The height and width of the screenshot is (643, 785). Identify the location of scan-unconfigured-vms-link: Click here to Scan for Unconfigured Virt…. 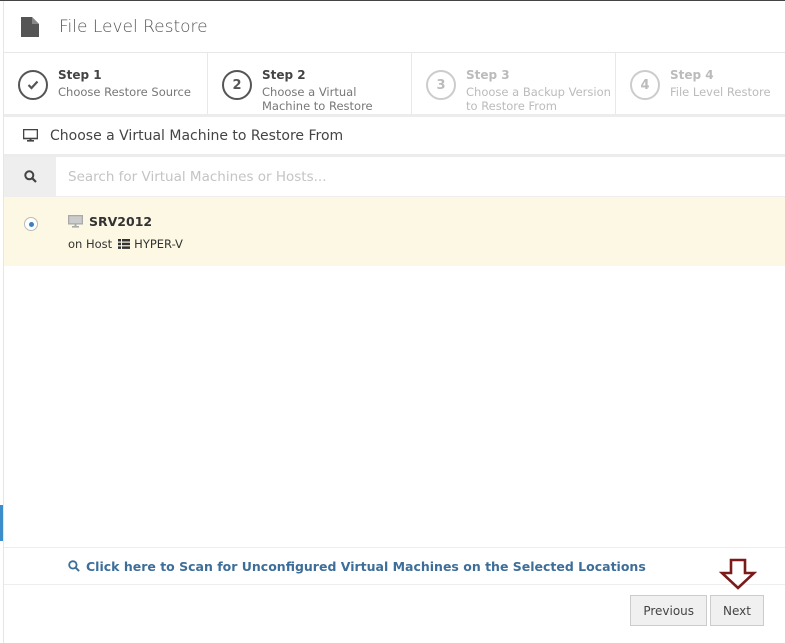
(366, 566).